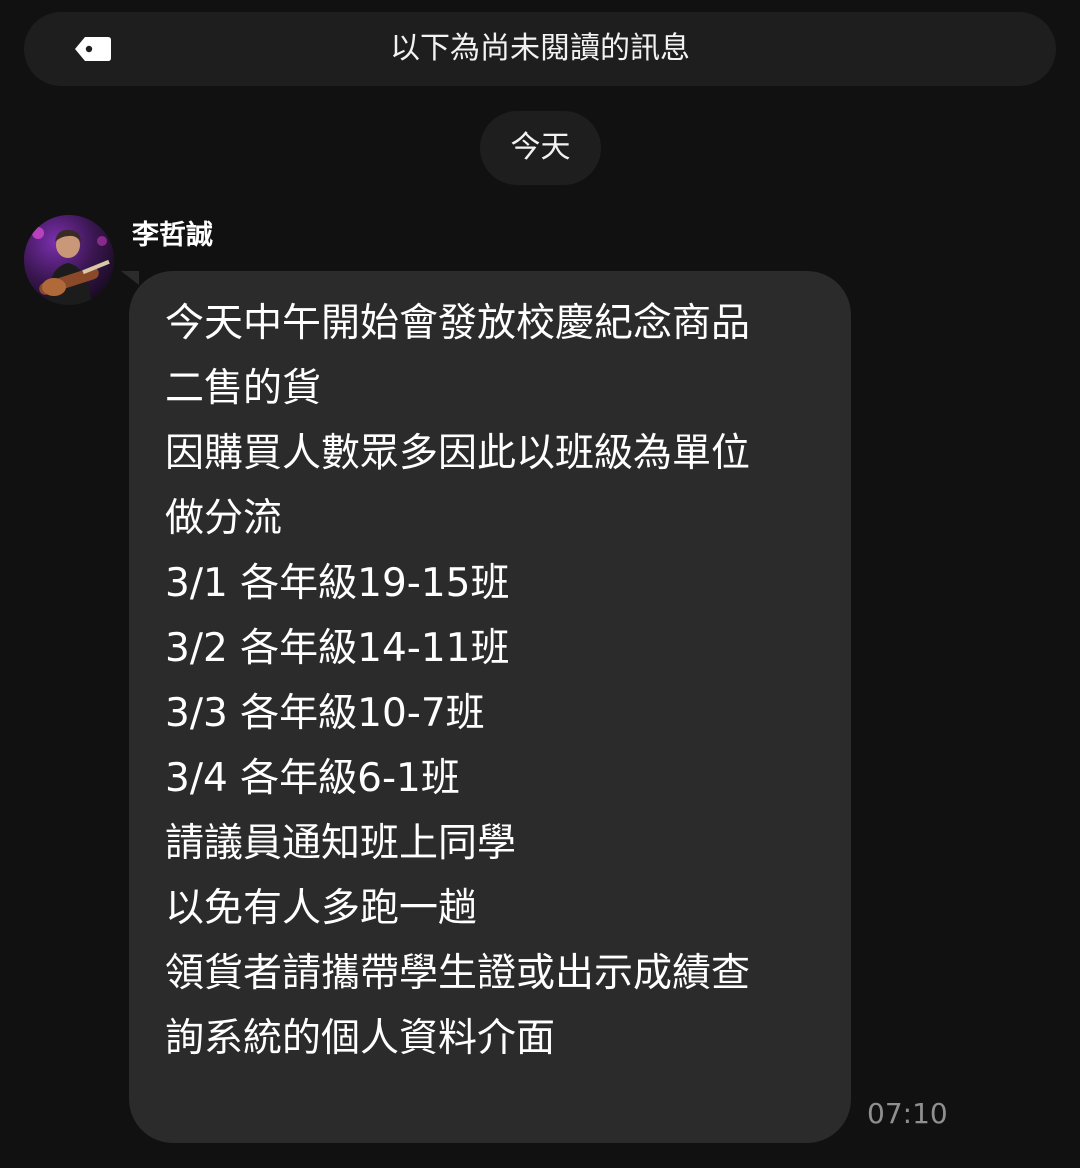 Image resolution: width=1080 pixels, height=1168 pixels. Describe the element at coordinates (360, 1038) in the screenshot. I see `message-line: 詢系統的個人資料介面` at that location.